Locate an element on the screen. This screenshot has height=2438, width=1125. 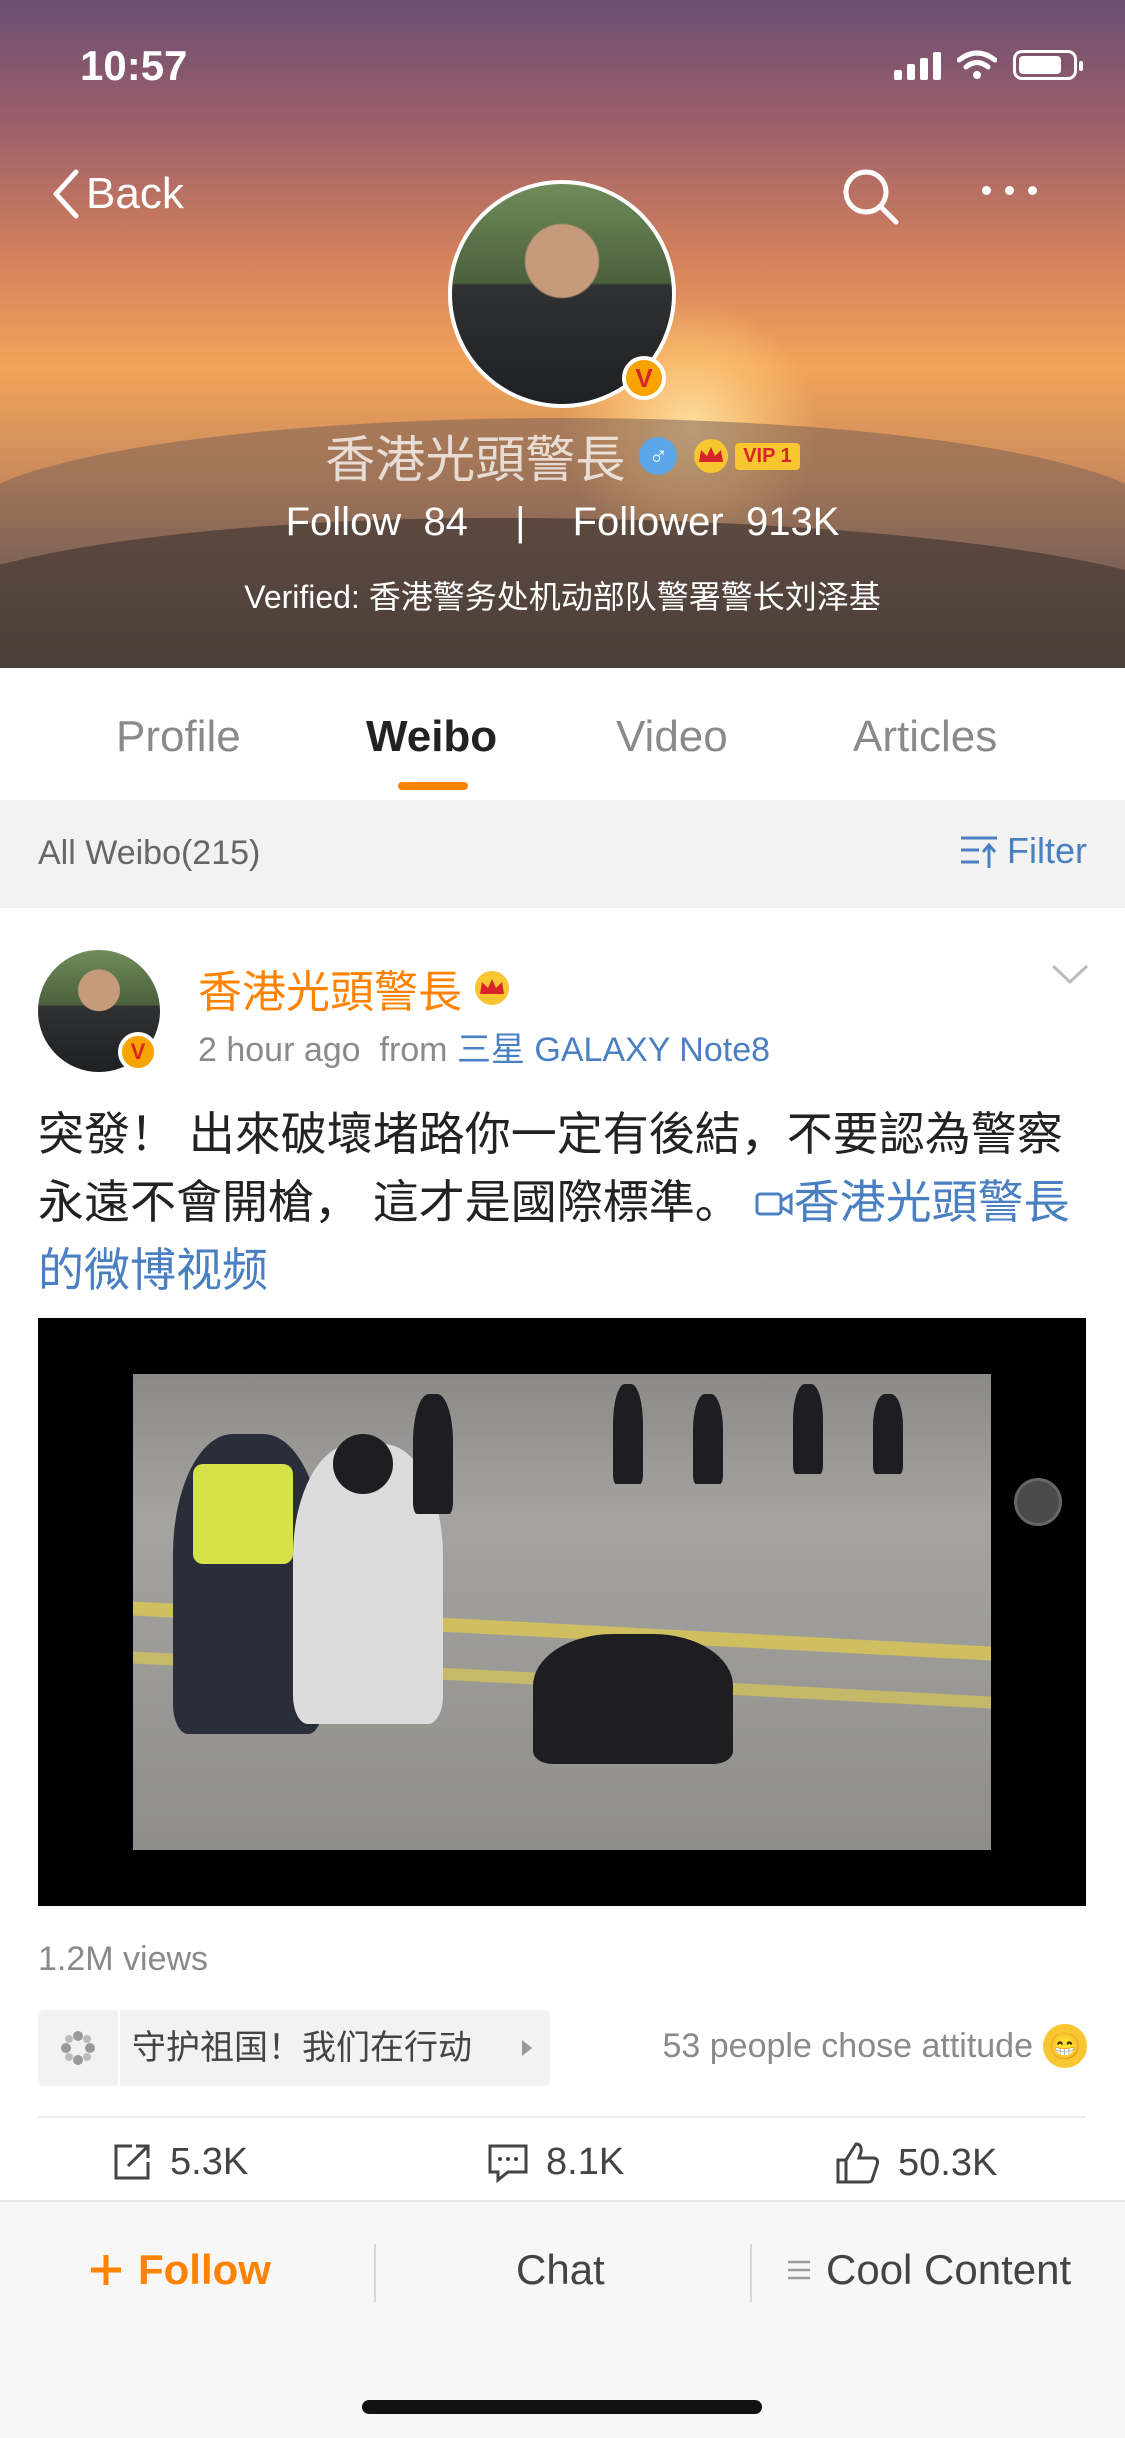
attitude-summary: 53 people chose attitude 😁 is located at coordinates (874, 2046).